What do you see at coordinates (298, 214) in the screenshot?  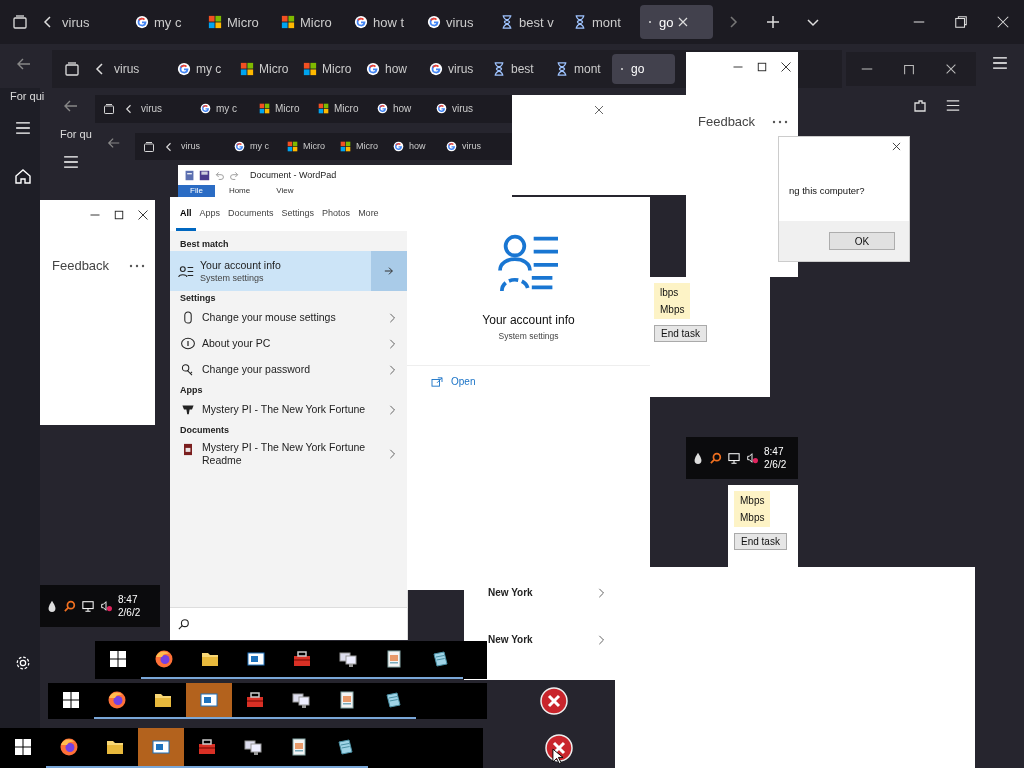 I see `filter-tab: Settings` at bounding box center [298, 214].